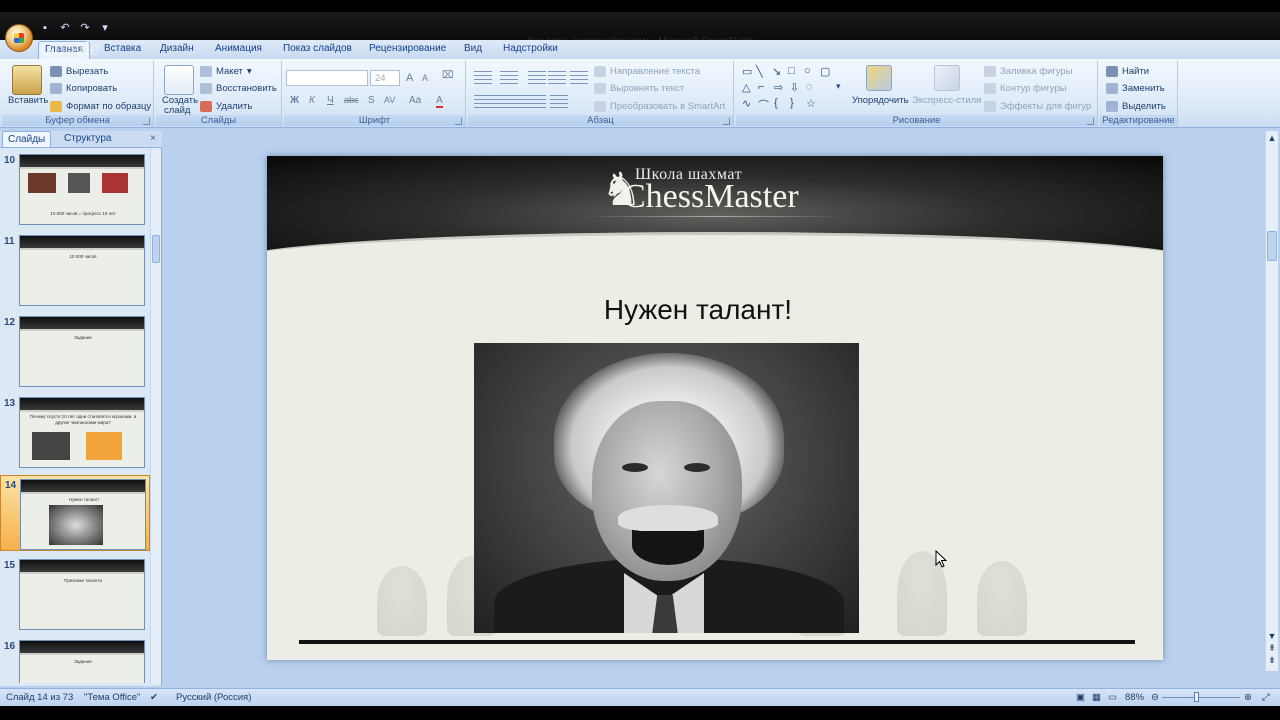  I want to click on paste-icon, so click(27, 80).